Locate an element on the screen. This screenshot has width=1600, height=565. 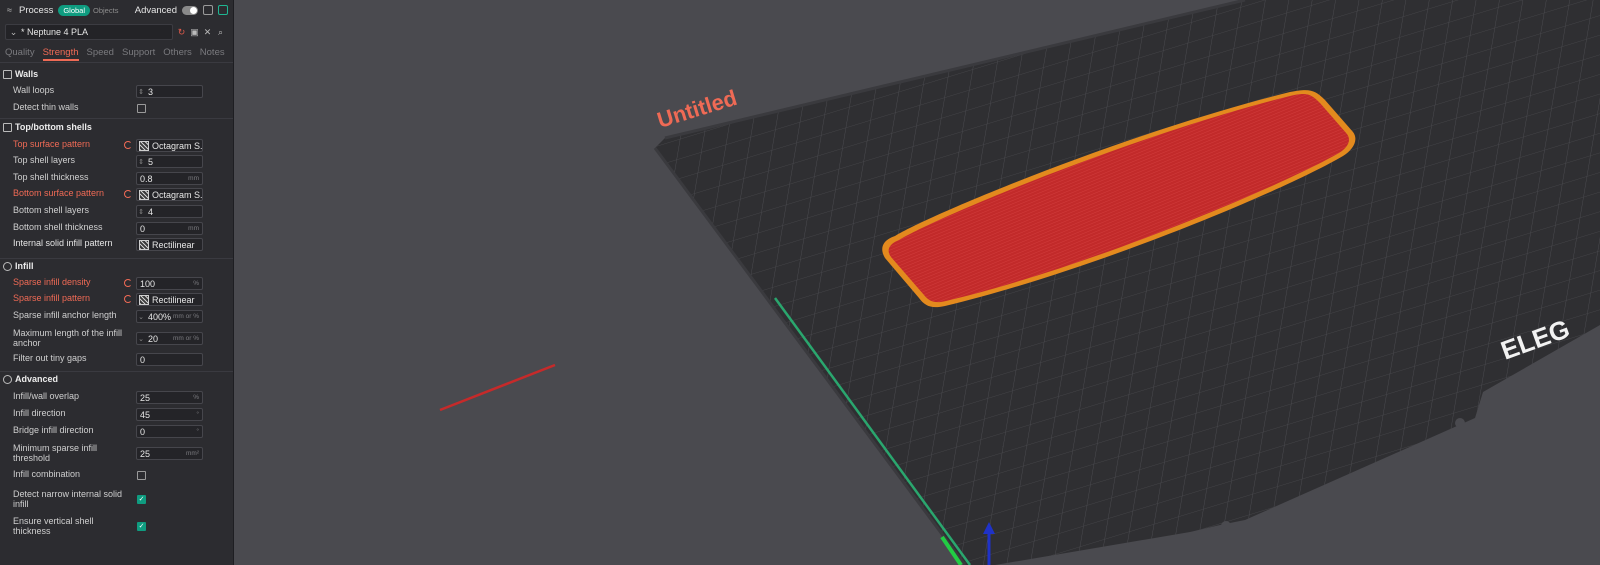
setting-label: Bridge infill direction is located at coordinates (53, 430).